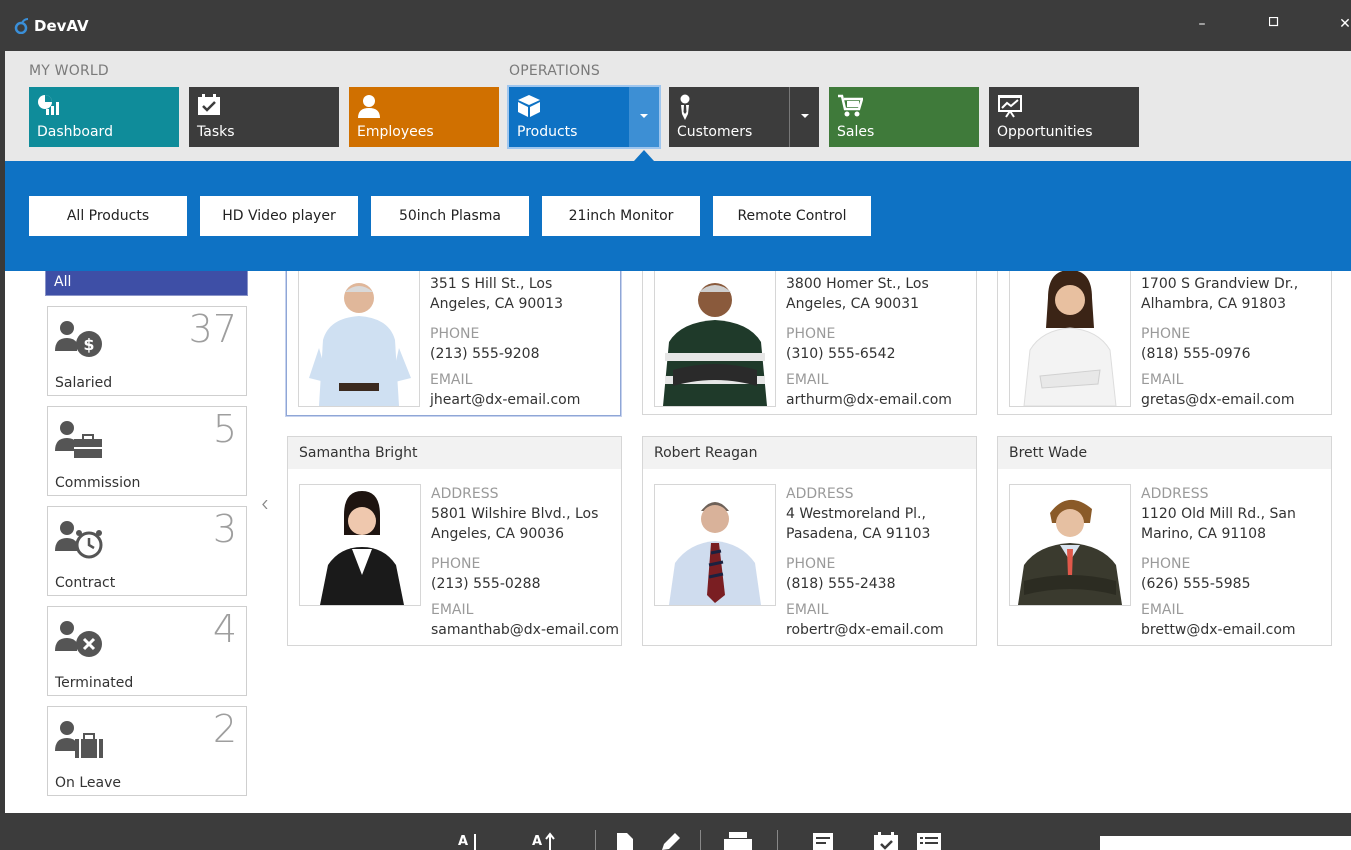 This screenshot has height=850, width=1351. Describe the element at coordinates (1196, 584) in the screenshot. I see `phone-value: (626) 555-5985` at that location.